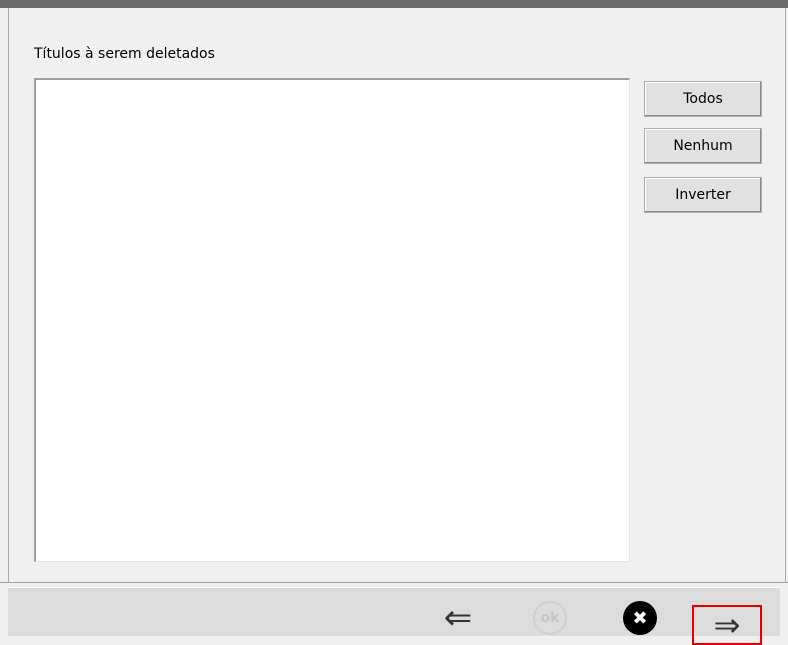 The width and height of the screenshot is (788, 645). What do you see at coordinates (394, 4) in the screenshot?
I see `window-top-edge` at bounding box center [394, 4].